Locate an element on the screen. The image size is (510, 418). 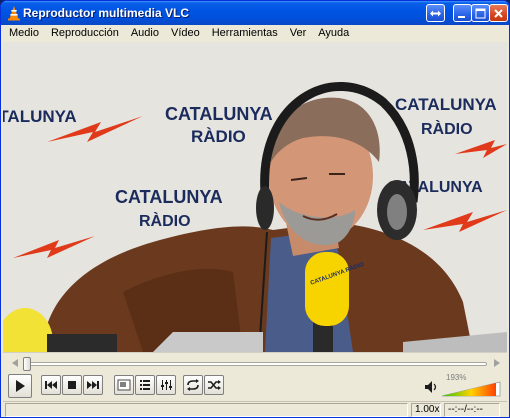
shuffle-icon is located at coordinates (214, 385).